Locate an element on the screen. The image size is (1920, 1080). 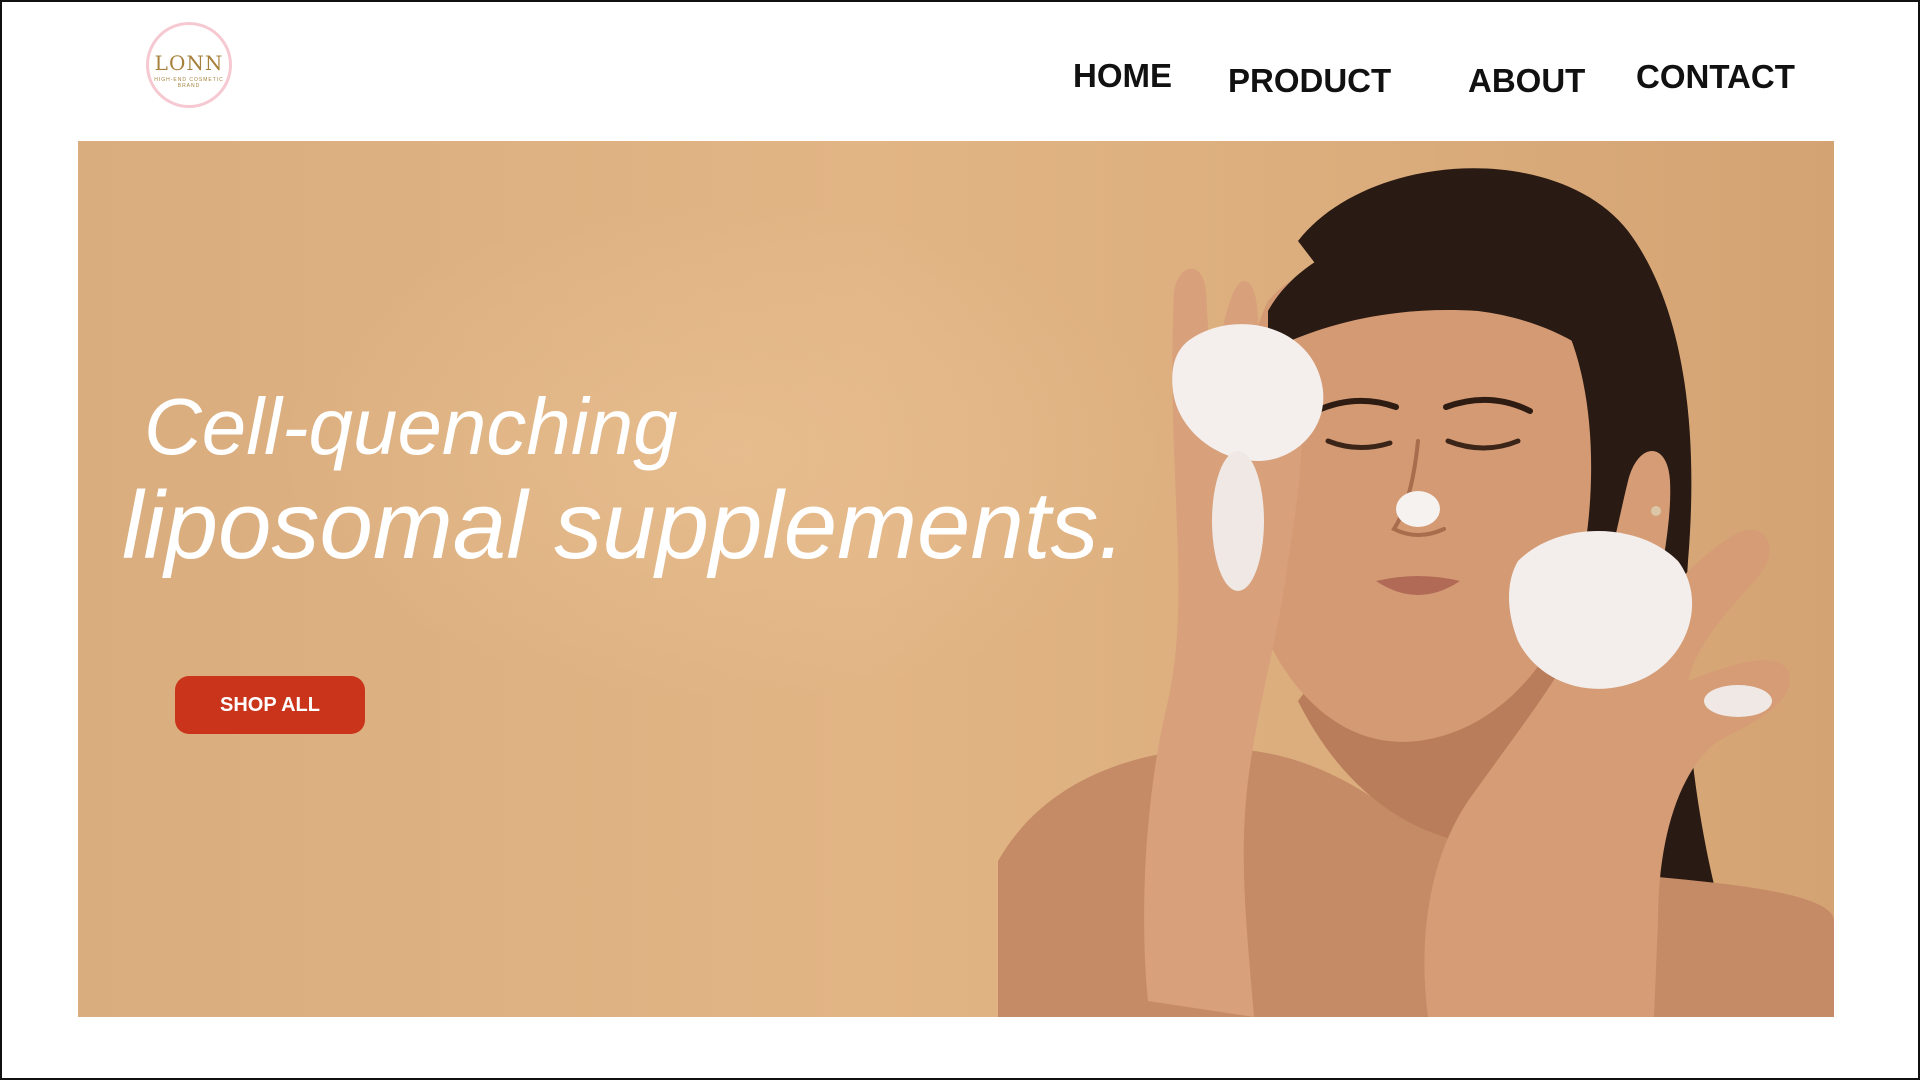
hero-headline-line-1: Cell-quenching is located at coordinates (411, 426).